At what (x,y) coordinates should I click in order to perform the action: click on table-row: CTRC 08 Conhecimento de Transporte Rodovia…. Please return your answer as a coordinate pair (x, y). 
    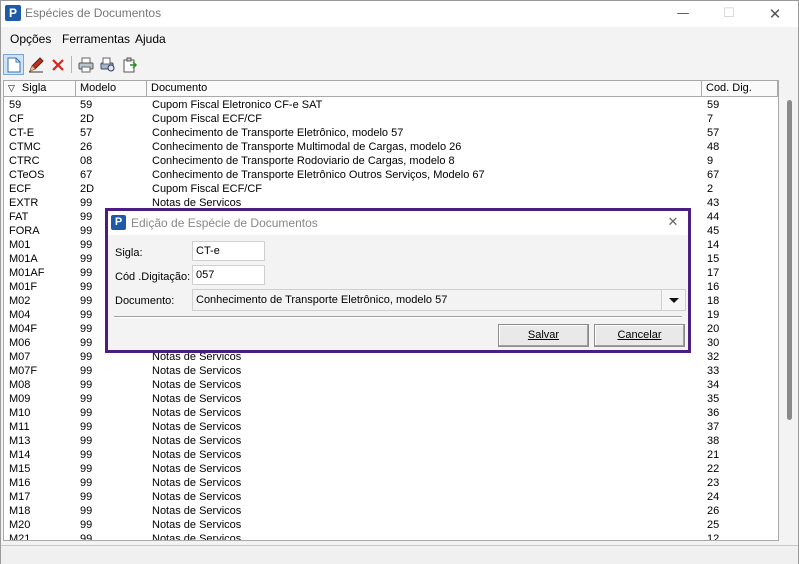
    Looking at the image, I should click on (391, 161).